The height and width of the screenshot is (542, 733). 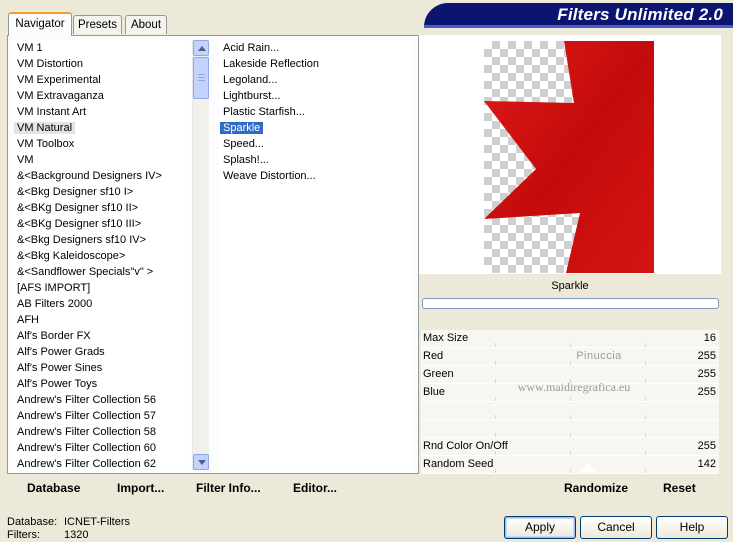 I want to click on category-item: VM Experimental, so click(x=102, y=80).